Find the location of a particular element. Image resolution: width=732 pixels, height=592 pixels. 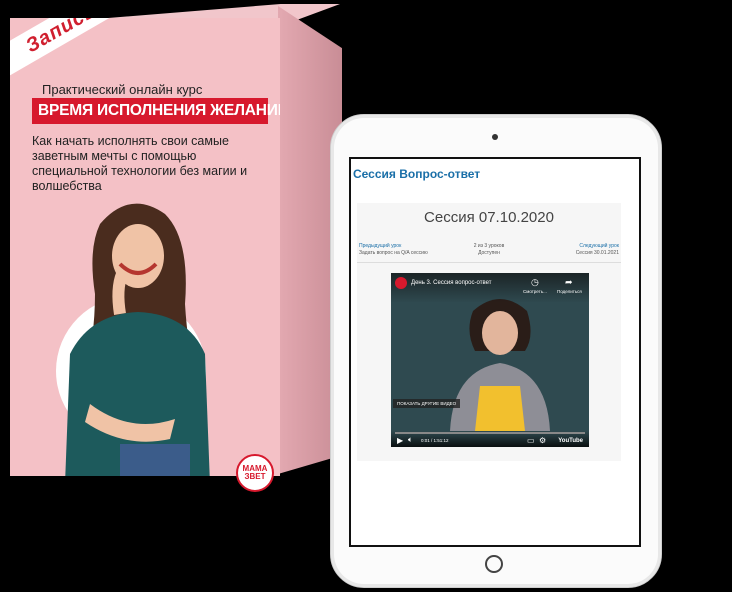

brand-logo: МАМА ЗВЕТ is located at coordinates (255, 473).